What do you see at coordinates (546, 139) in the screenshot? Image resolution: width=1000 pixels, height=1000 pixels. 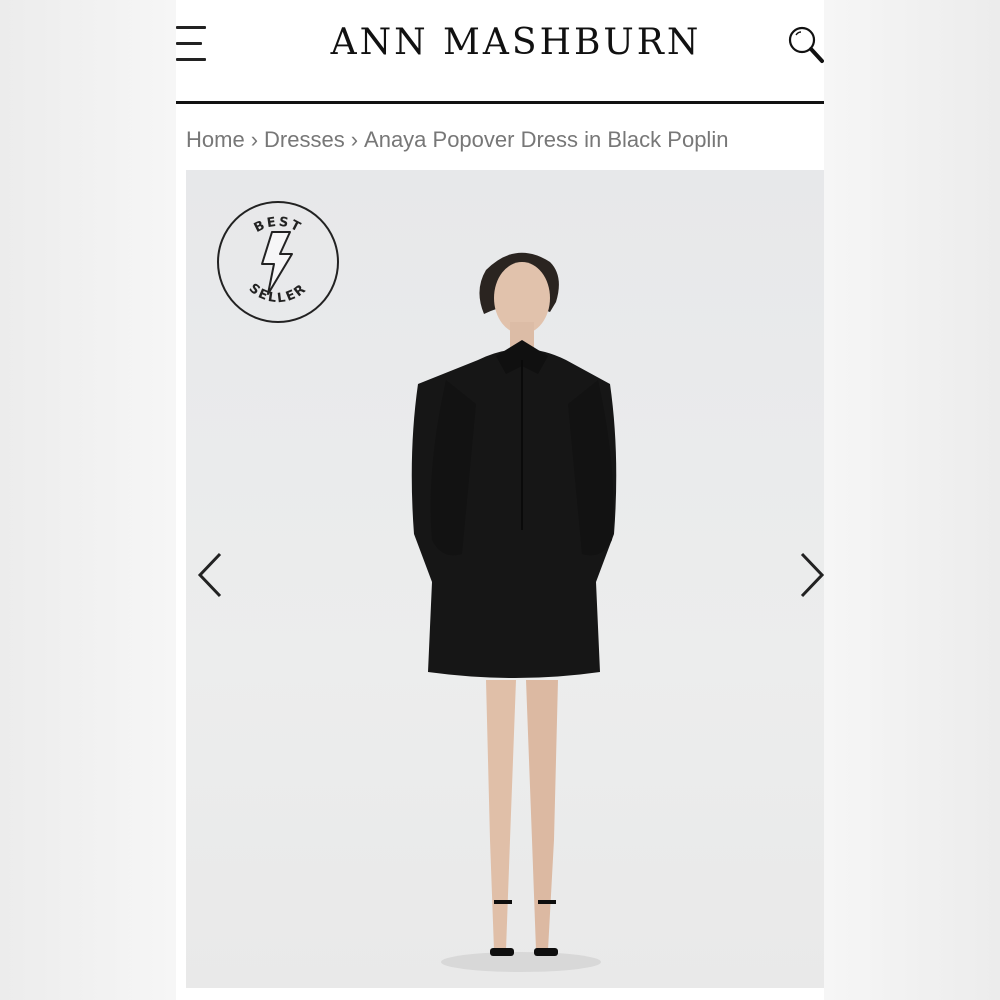 I see `breadcrumb-current: Anaya Popover Dress in Black Poplin` at bounding box center [546, 139].